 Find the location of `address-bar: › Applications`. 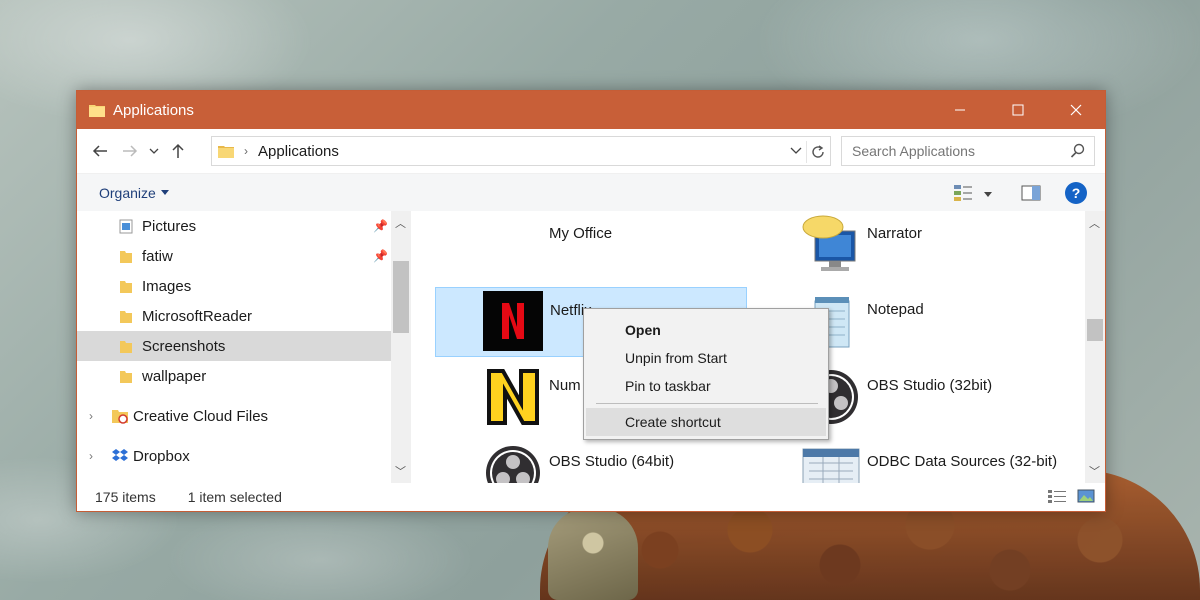

address-bar: › Applications is located at coordinates (521, 151).